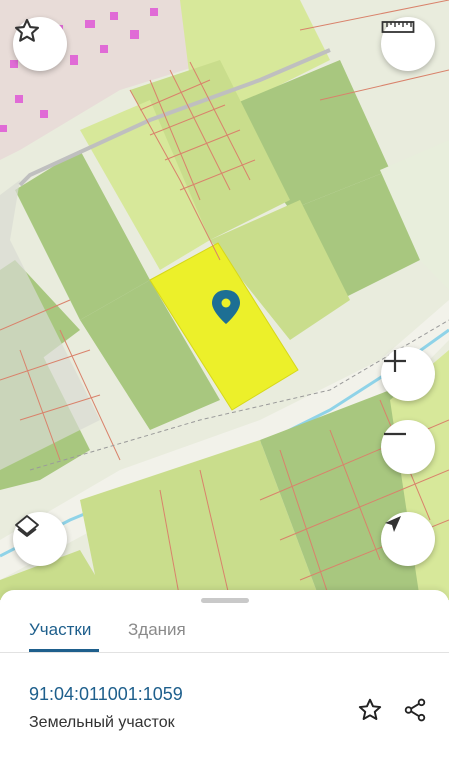  What do you see at coordinates (225, 600) in the screenshot?
I see `sheet-drag-handle` at bounding box center [225, 600].